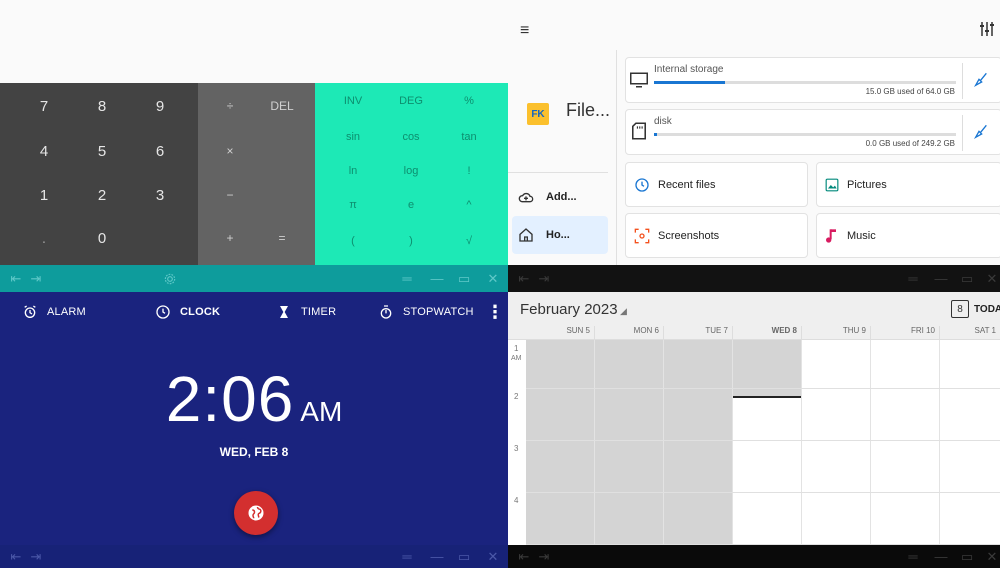  Describe the element at coordinates (353, 137) in the screenshot. I see `key-sin: sin` at that location.